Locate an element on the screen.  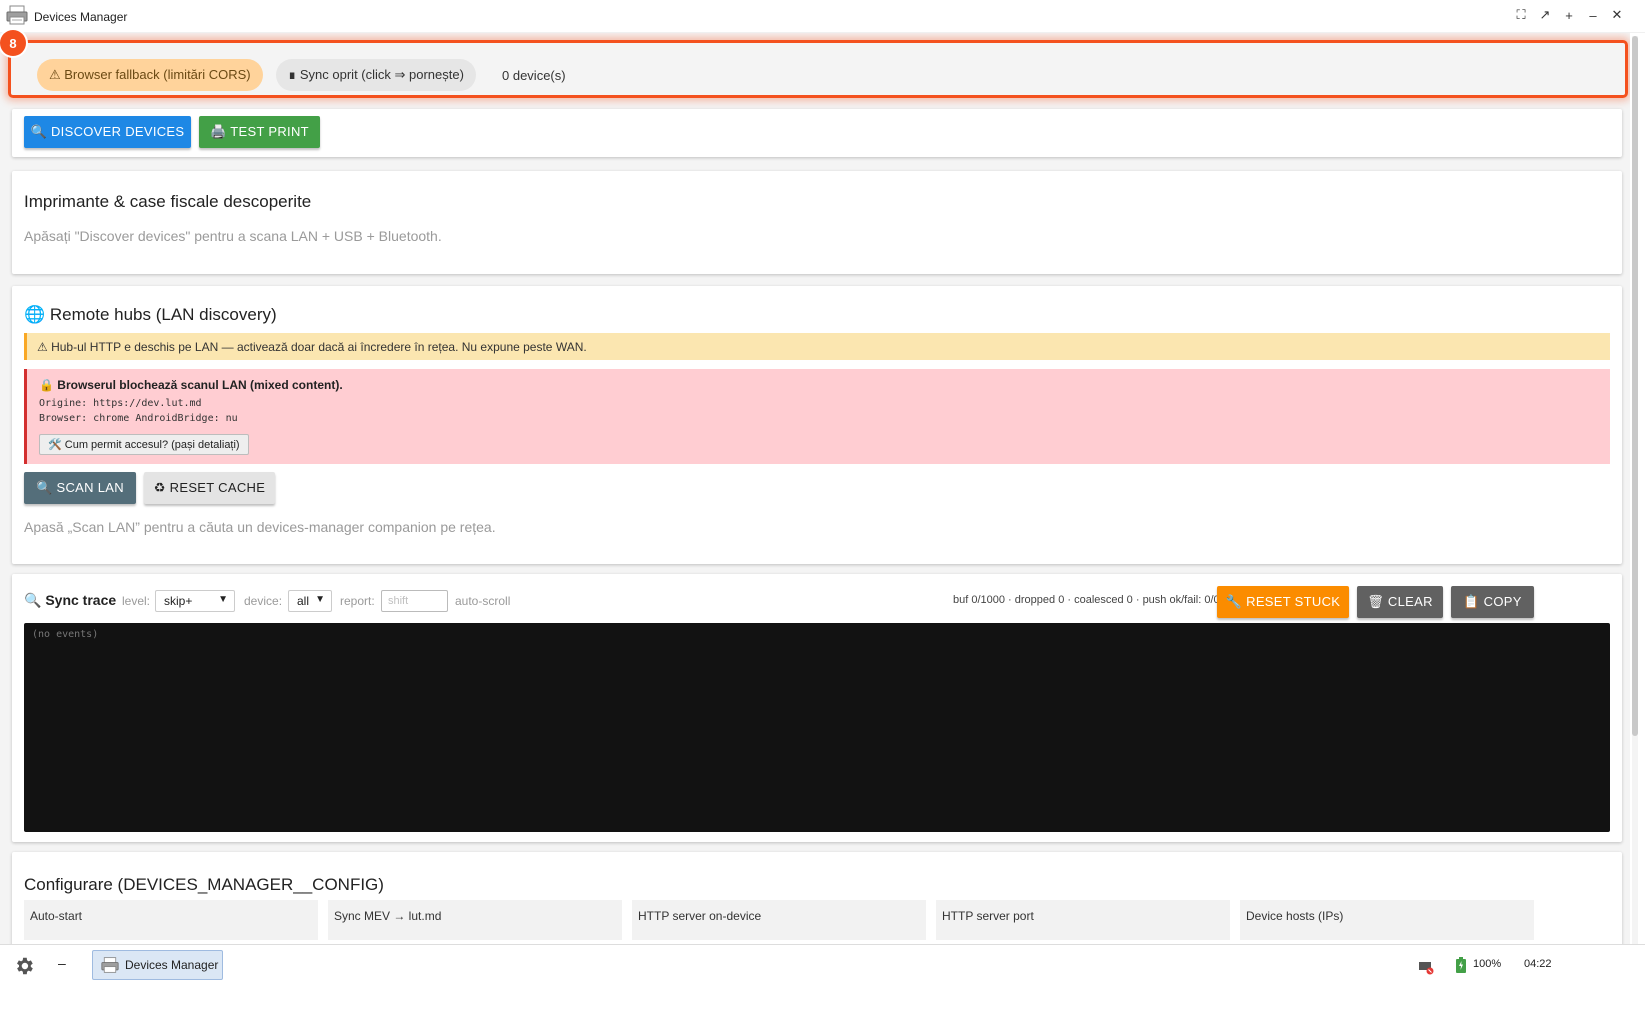
config-field-http-port: HTTP server port is located at coordinates (1083, 920).